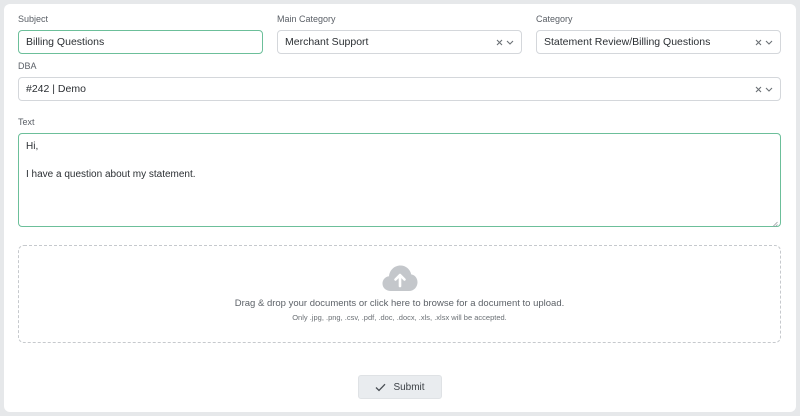 The image size is (800, 416). I want to click on dba-controls, so click(767, 89).